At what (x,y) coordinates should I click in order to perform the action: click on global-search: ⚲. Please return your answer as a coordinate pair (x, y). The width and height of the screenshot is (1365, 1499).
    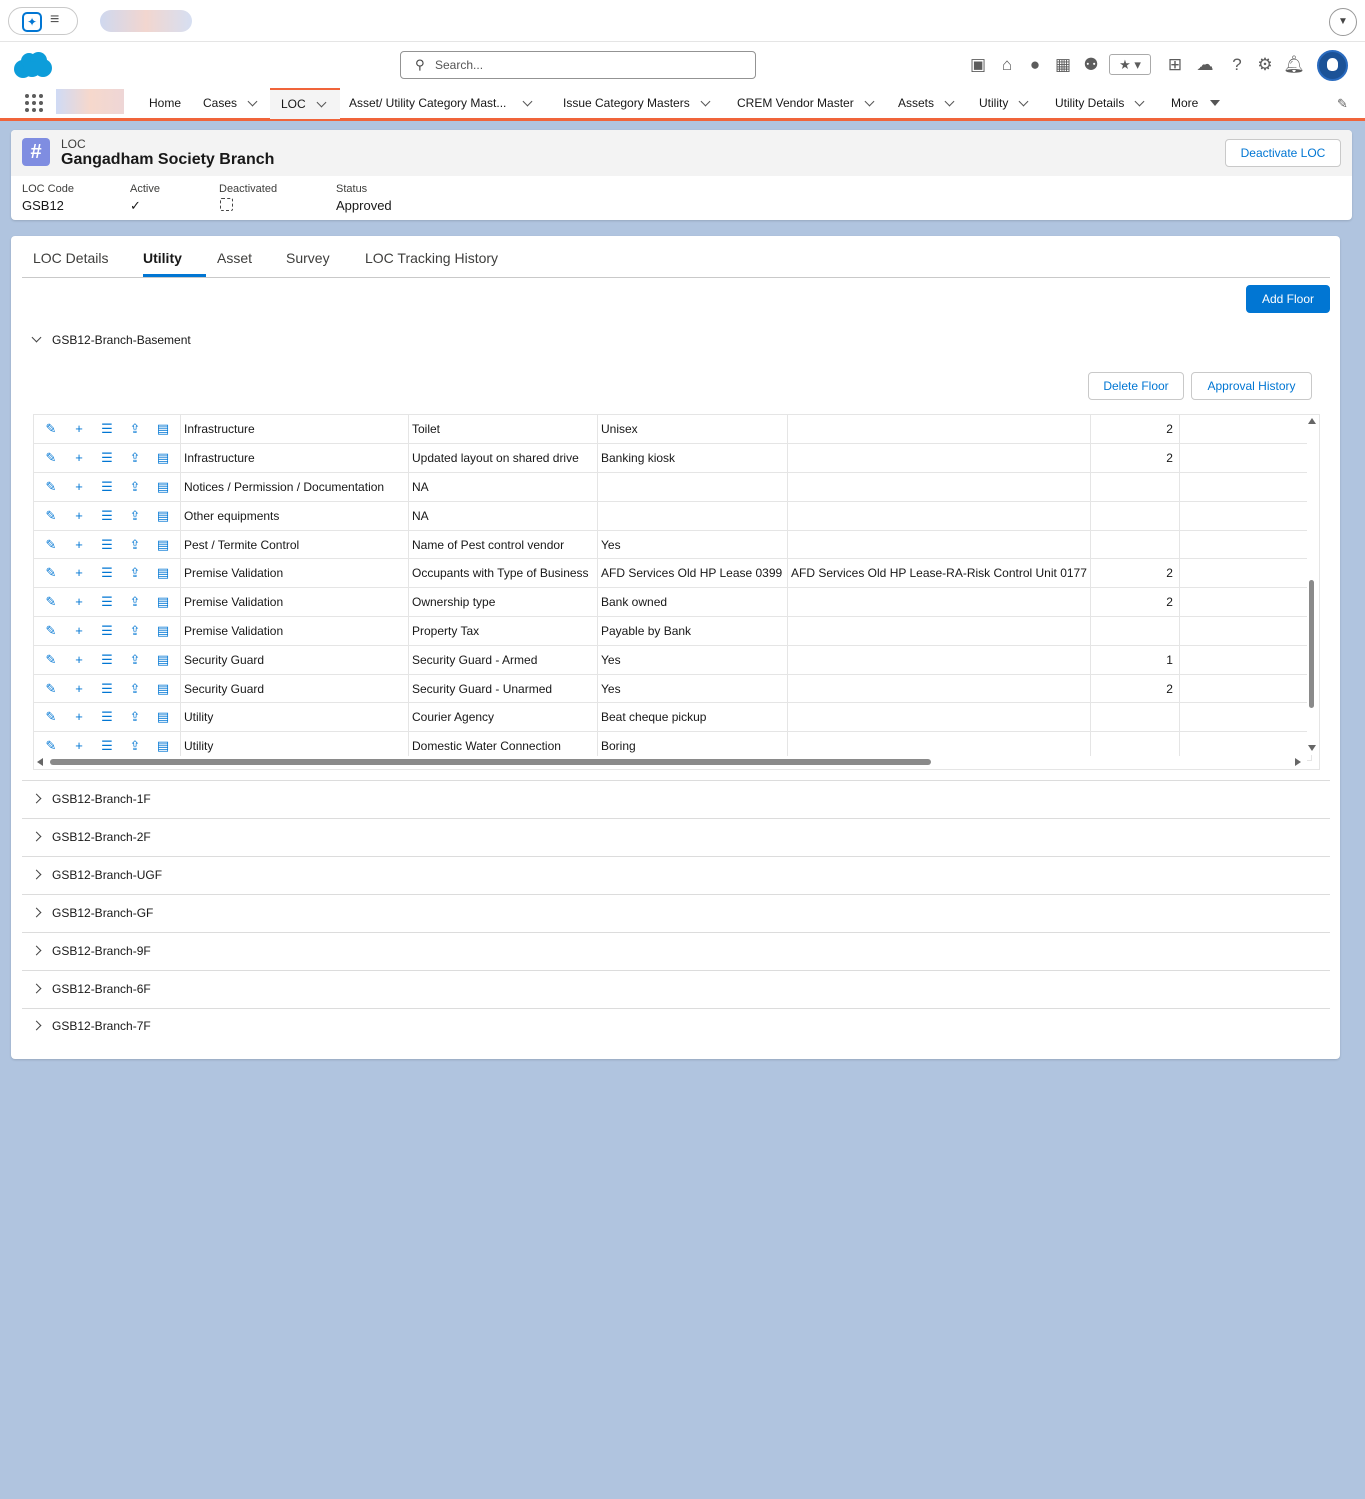
    Looking at the image, I should click on (578, 65).